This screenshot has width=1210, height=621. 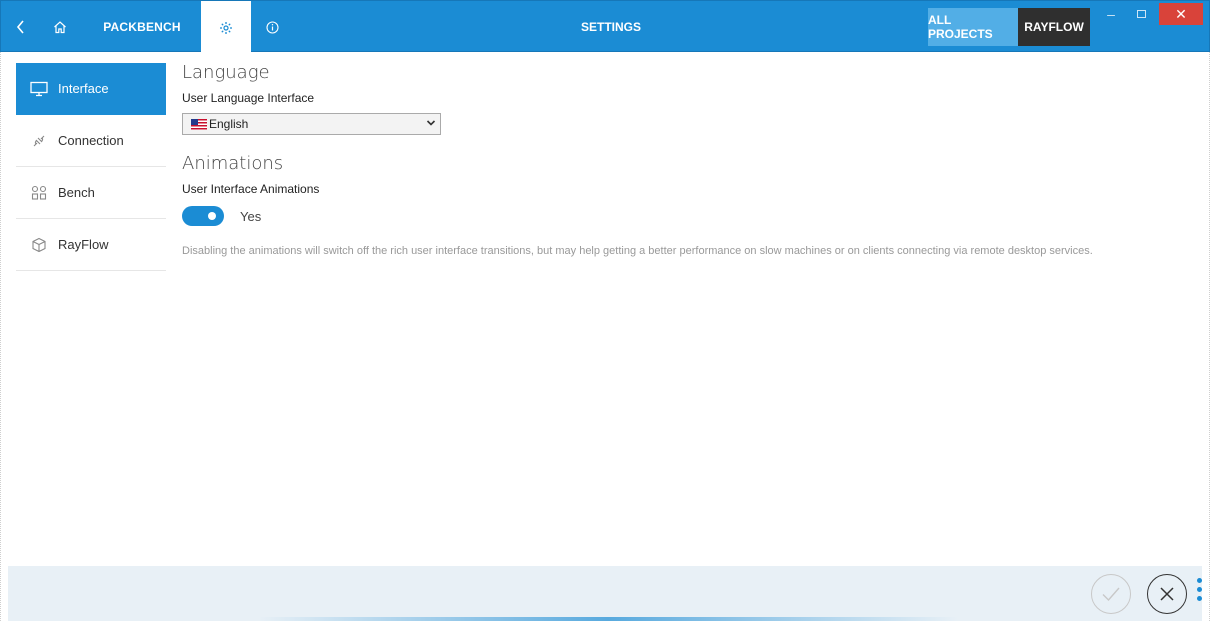 I want to click on app-name: PACKBENCH, so click(x=142, y=27).